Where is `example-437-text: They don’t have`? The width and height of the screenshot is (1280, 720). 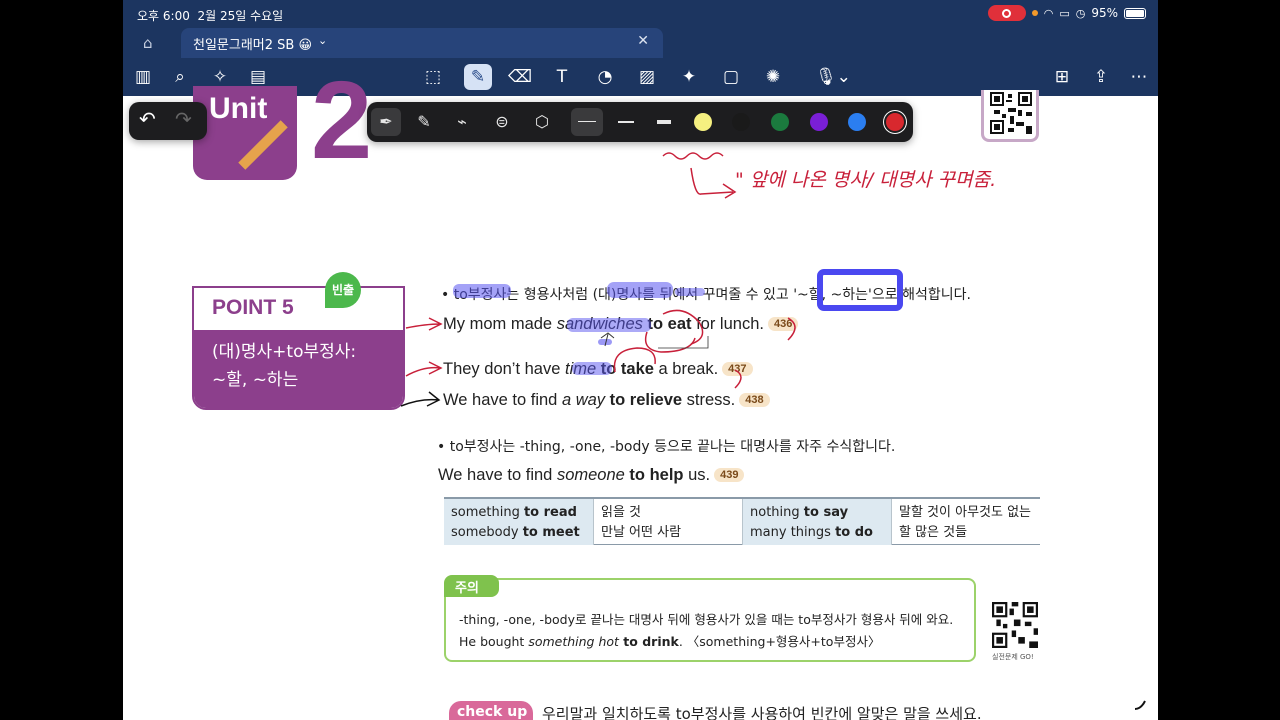 example-437-text: They don’t have is located at coordinates (504, 369).